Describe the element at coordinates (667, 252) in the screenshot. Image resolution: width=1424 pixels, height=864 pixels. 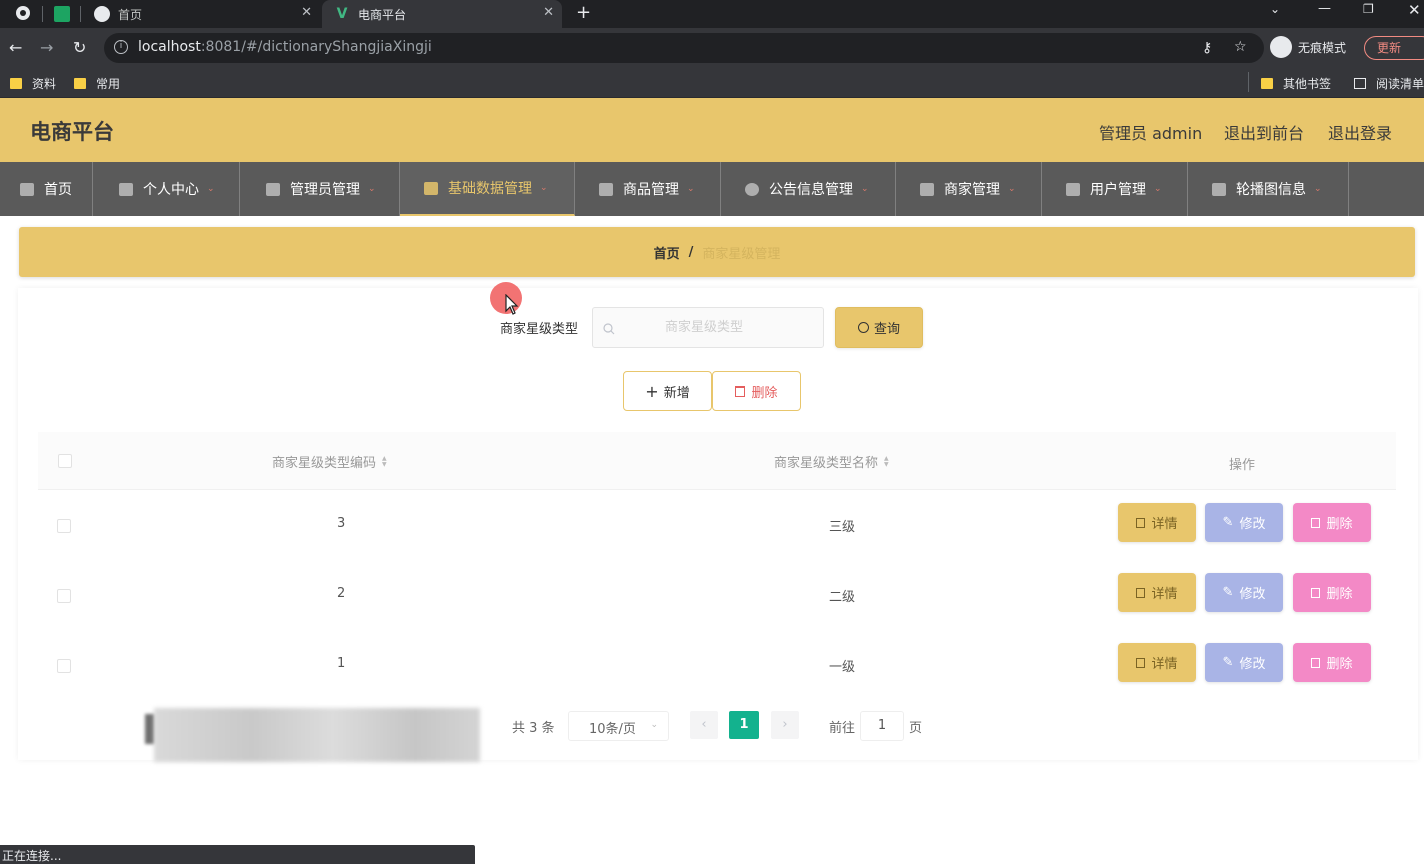
I see `breadcrumb-home: 首页` at that location.